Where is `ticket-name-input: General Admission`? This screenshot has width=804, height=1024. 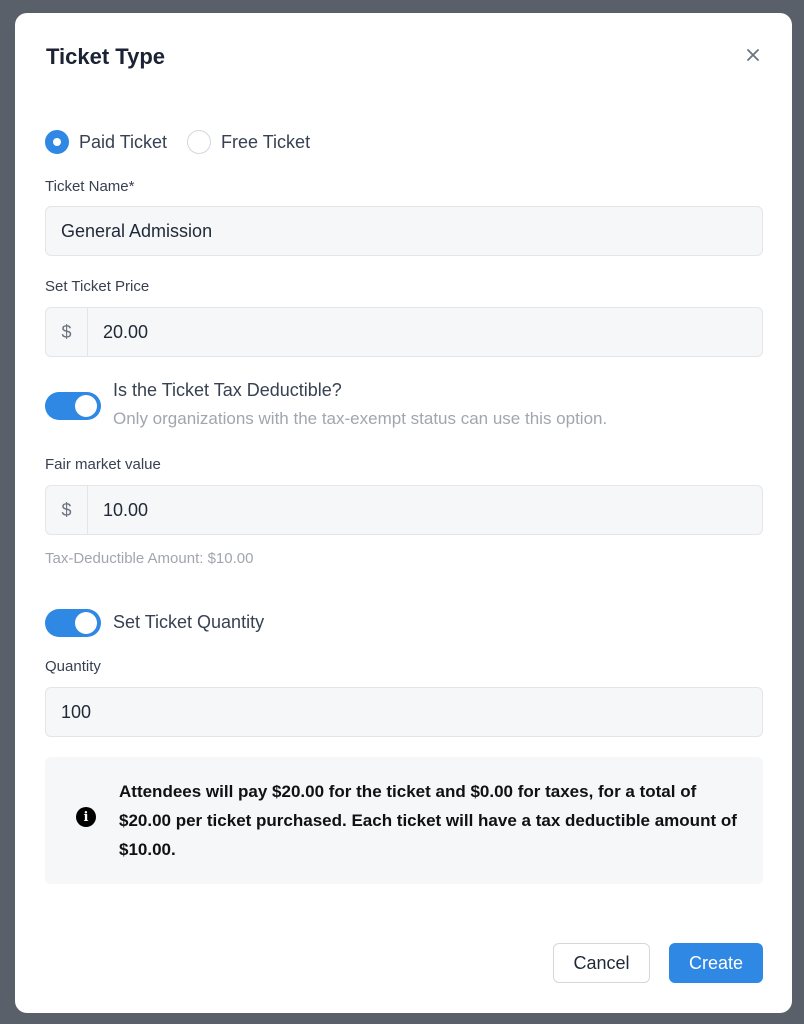 ticket-name-input: General Admission is located at coordinates (404, 231).